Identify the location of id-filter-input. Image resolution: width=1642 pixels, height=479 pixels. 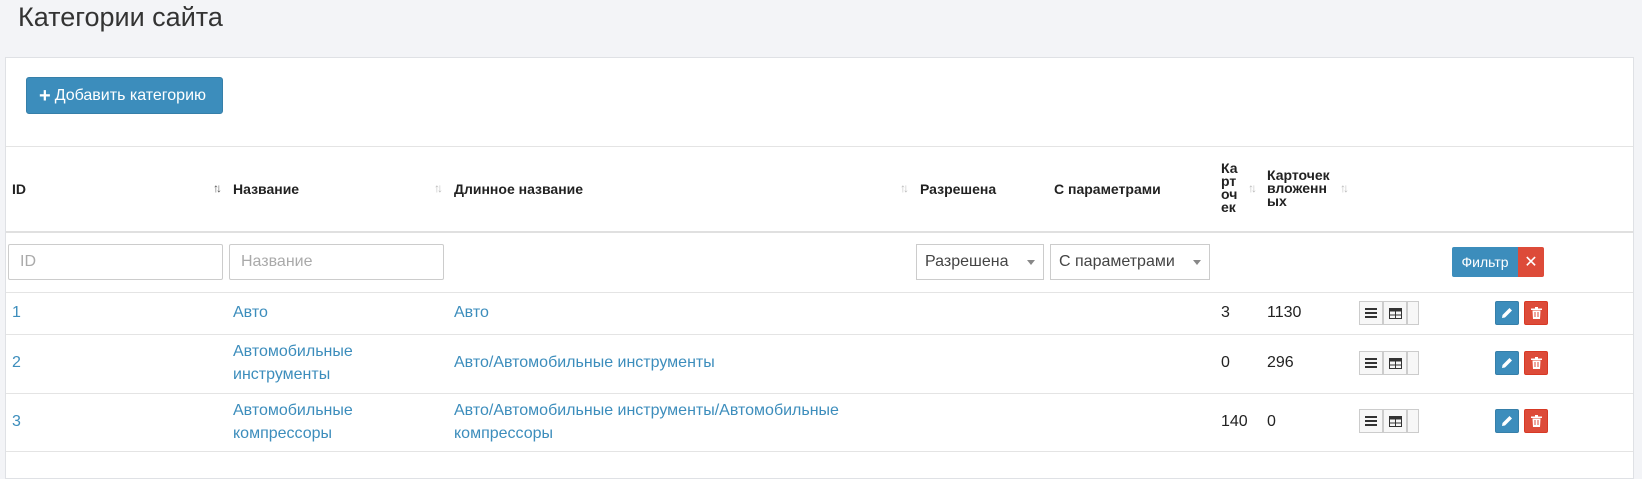
(115, 262).